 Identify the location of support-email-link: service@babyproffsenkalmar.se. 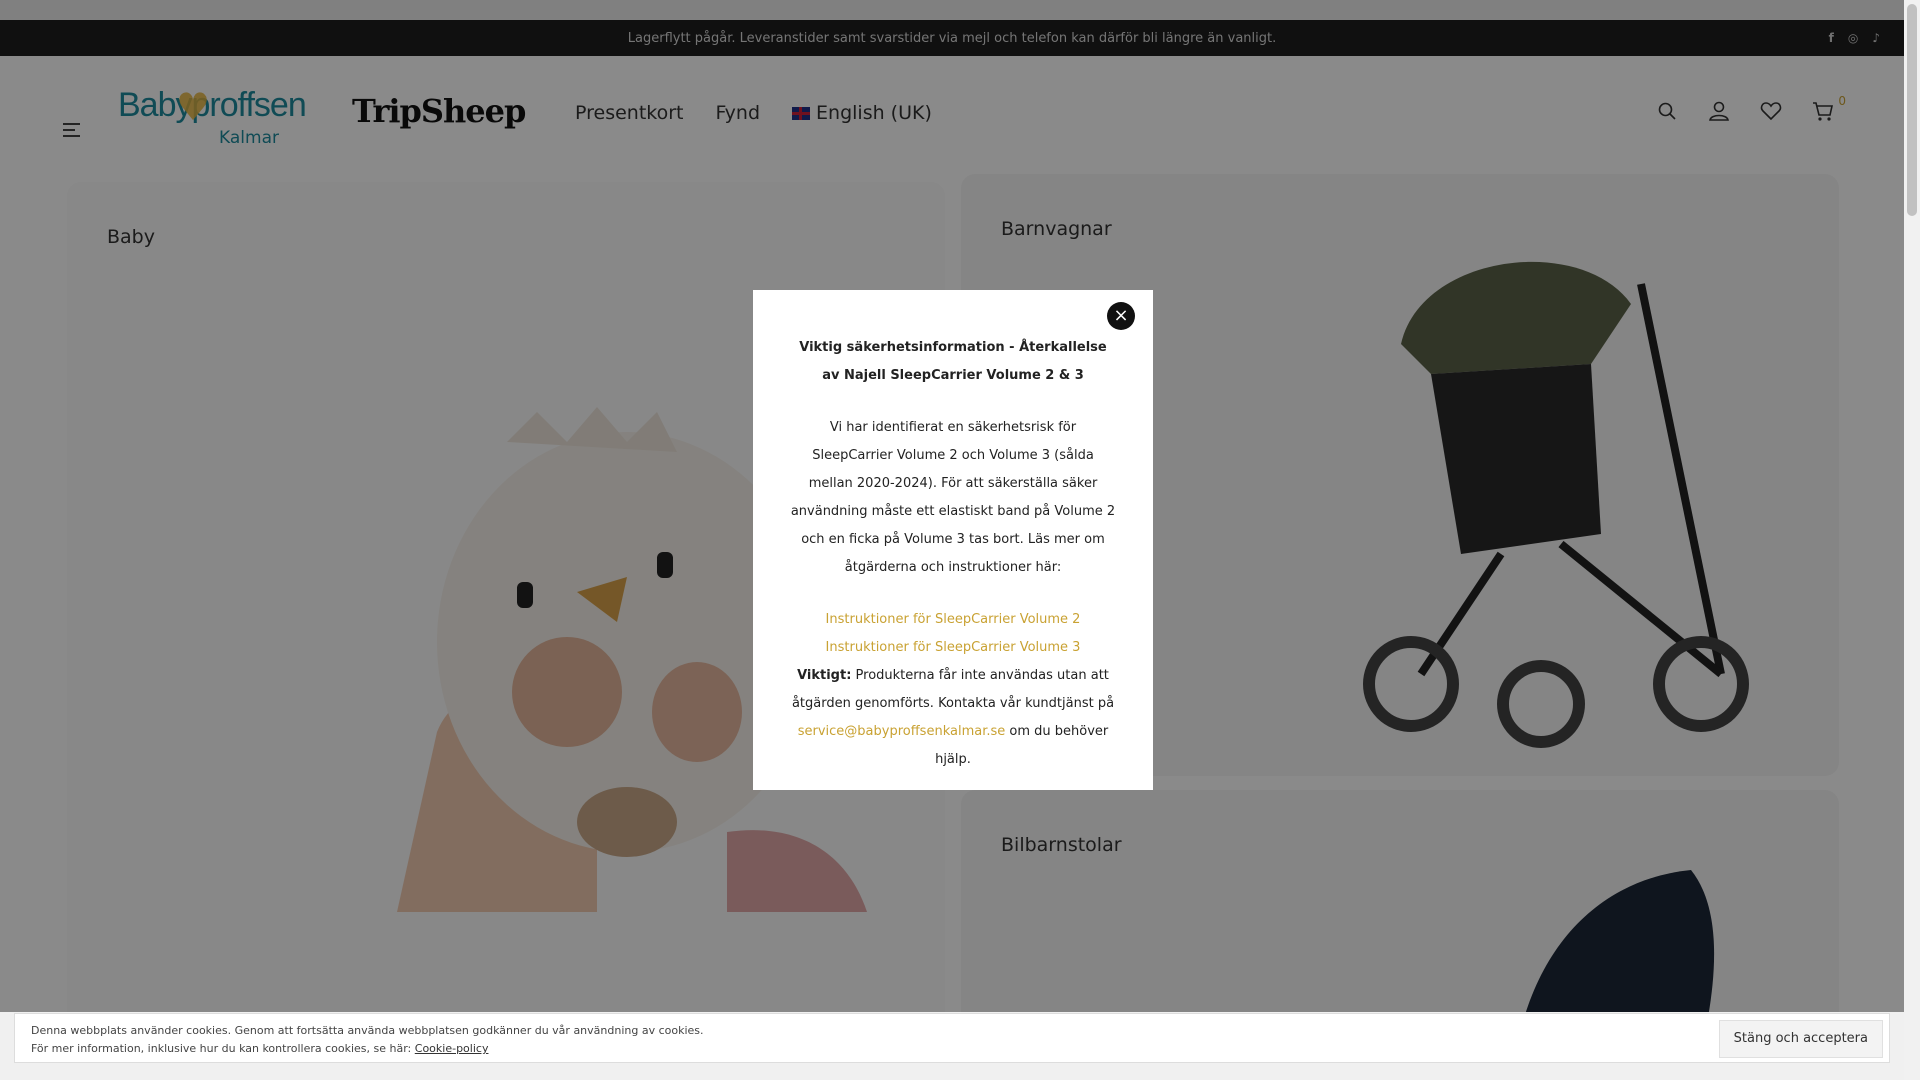
(902, 731).